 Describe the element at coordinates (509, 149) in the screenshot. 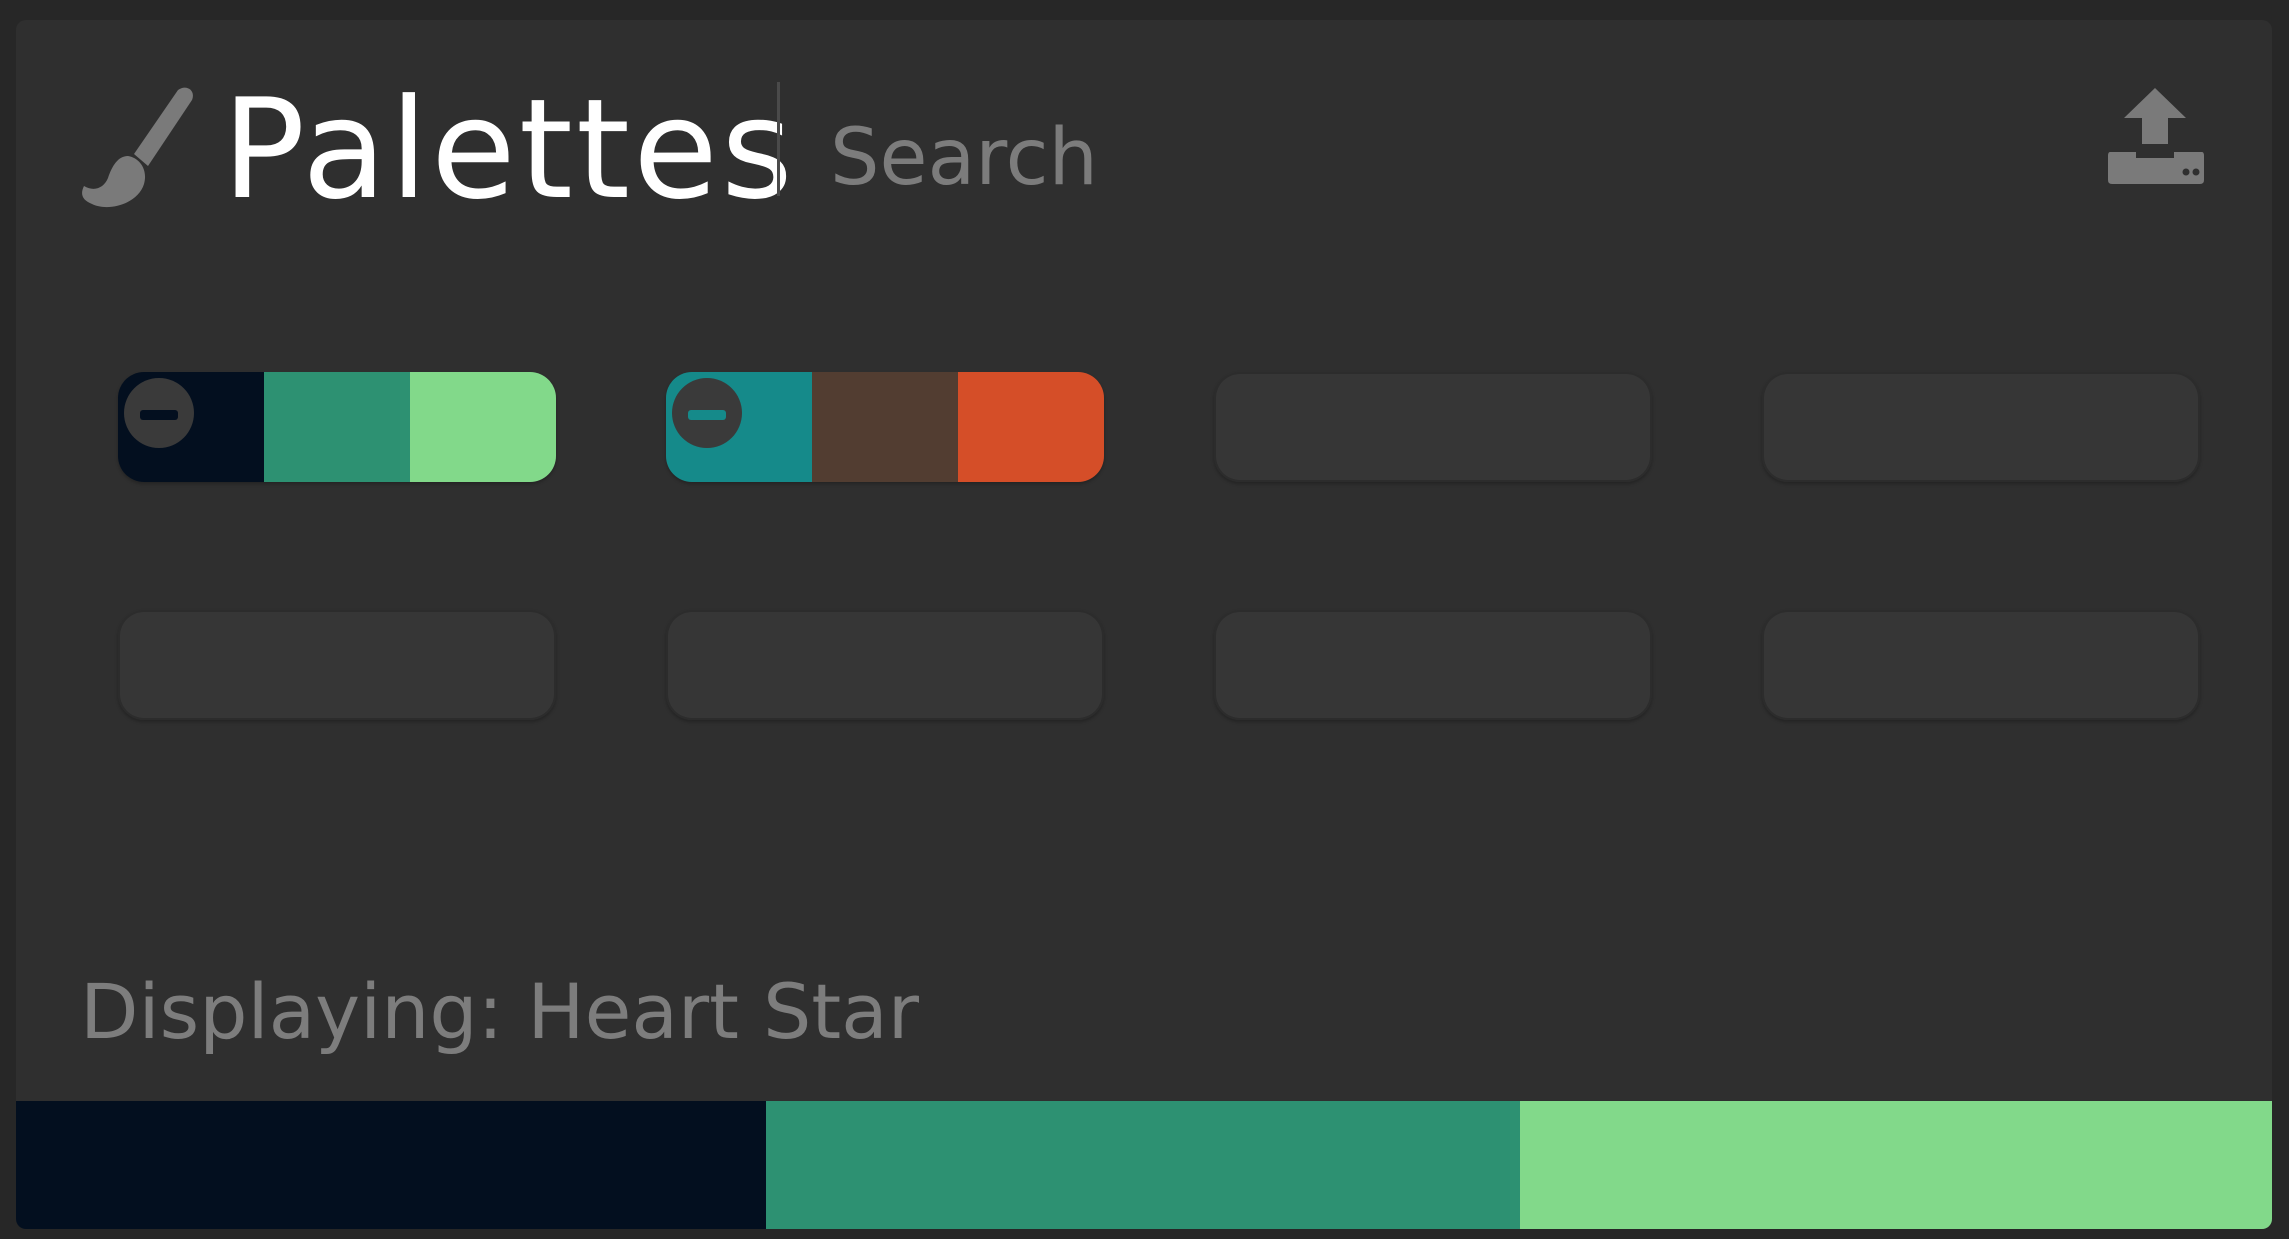

I see `page-title: Palettes` at that location.